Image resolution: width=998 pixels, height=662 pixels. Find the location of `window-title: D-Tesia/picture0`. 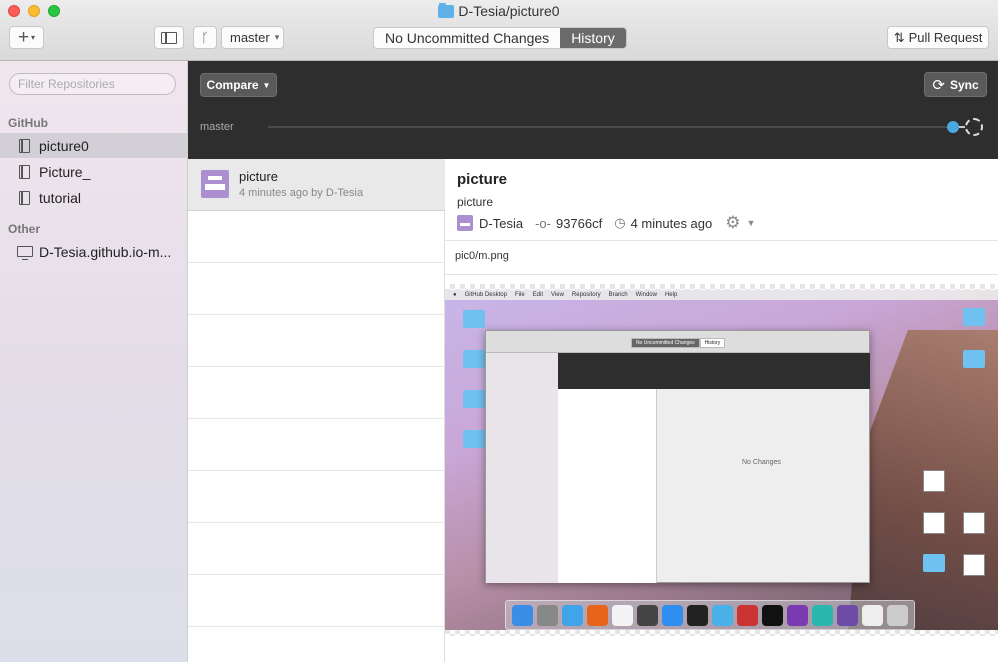

window-title: D-Tesia/picture0 is located at coordinates (499, 10).